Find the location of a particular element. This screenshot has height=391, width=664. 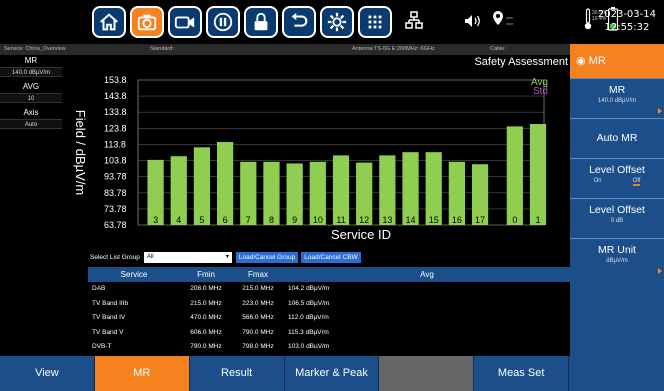

bottom-tab-bar: View MR Result Marker & Peak Meas Set is located at coordinates (332, 373).